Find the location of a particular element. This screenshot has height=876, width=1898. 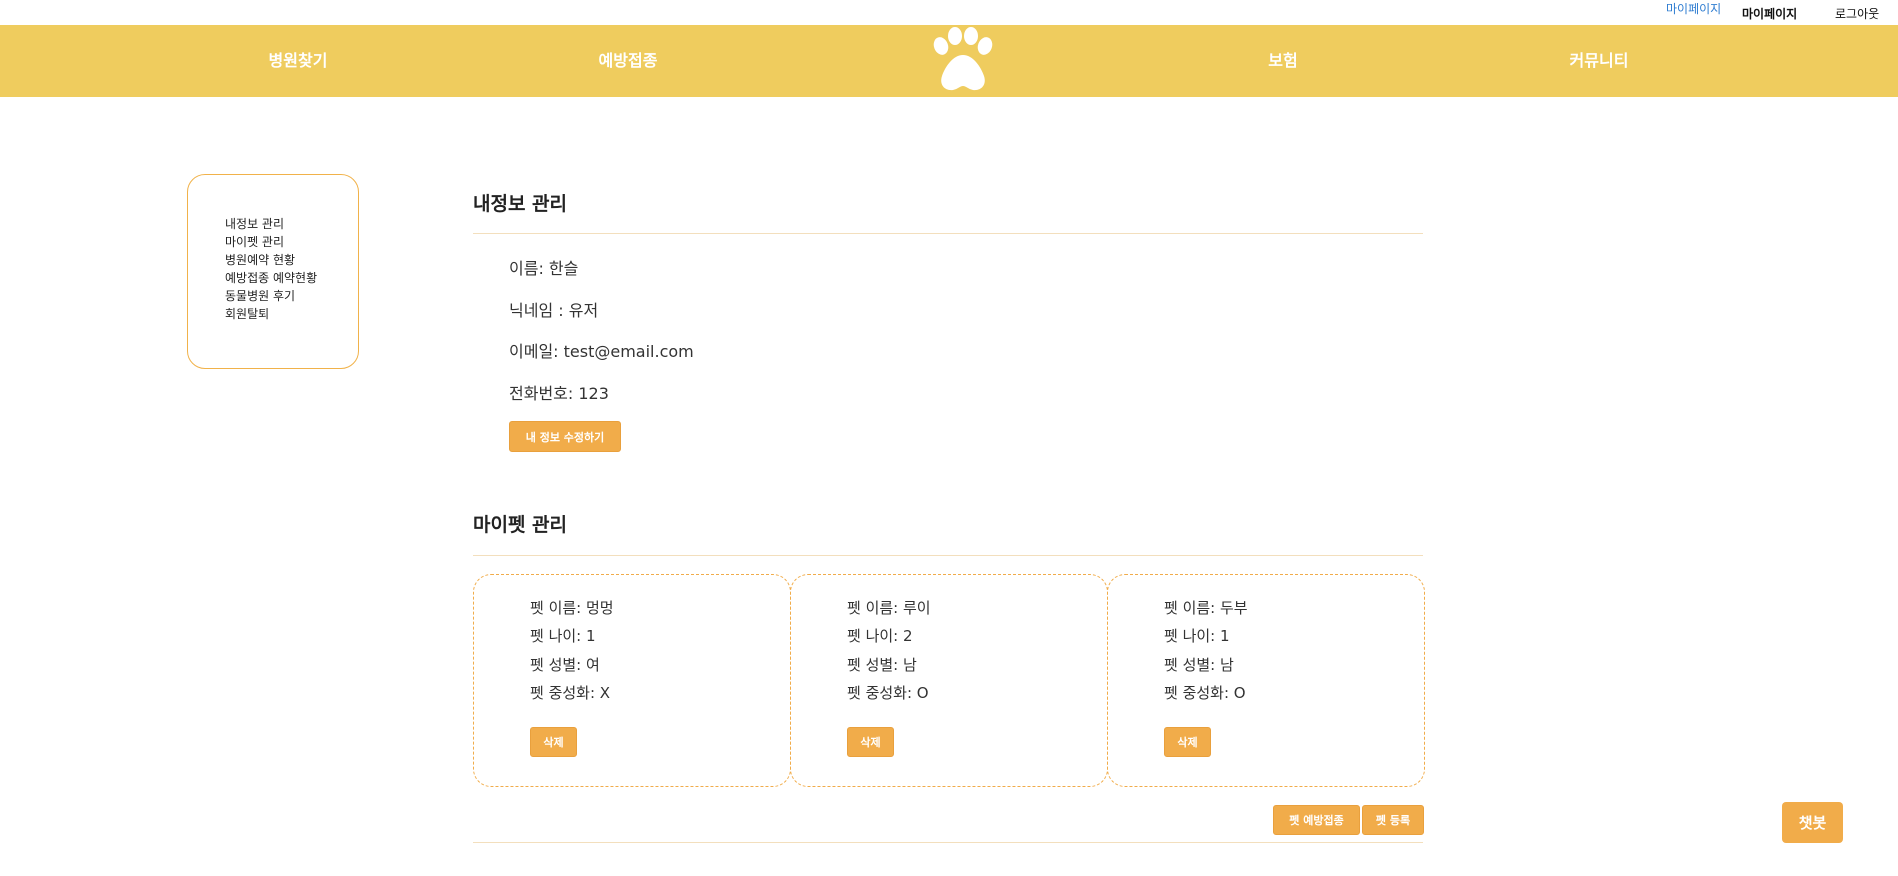

nav-community: 커뮤니티 is located at coordinates (1599, 61).